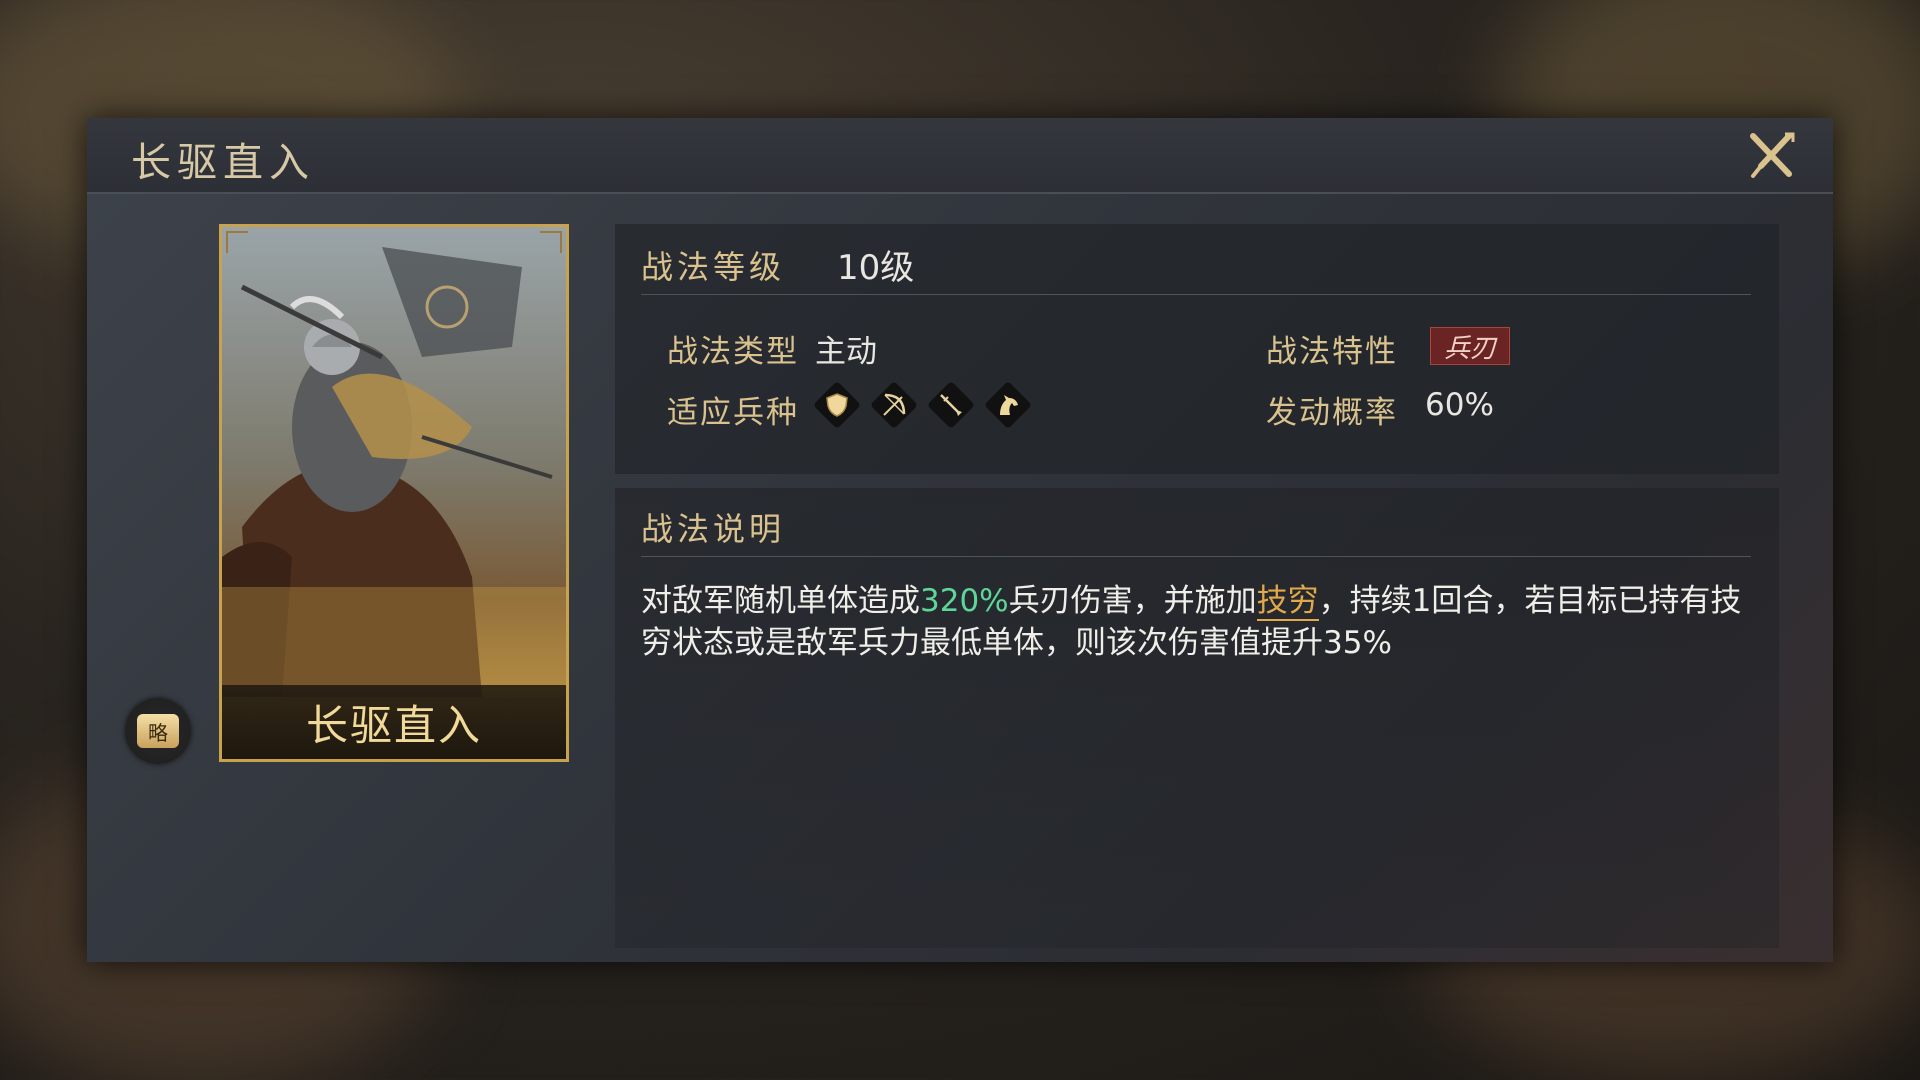  I want to click on trait-badge: 兵刃, so click(1470, 346).